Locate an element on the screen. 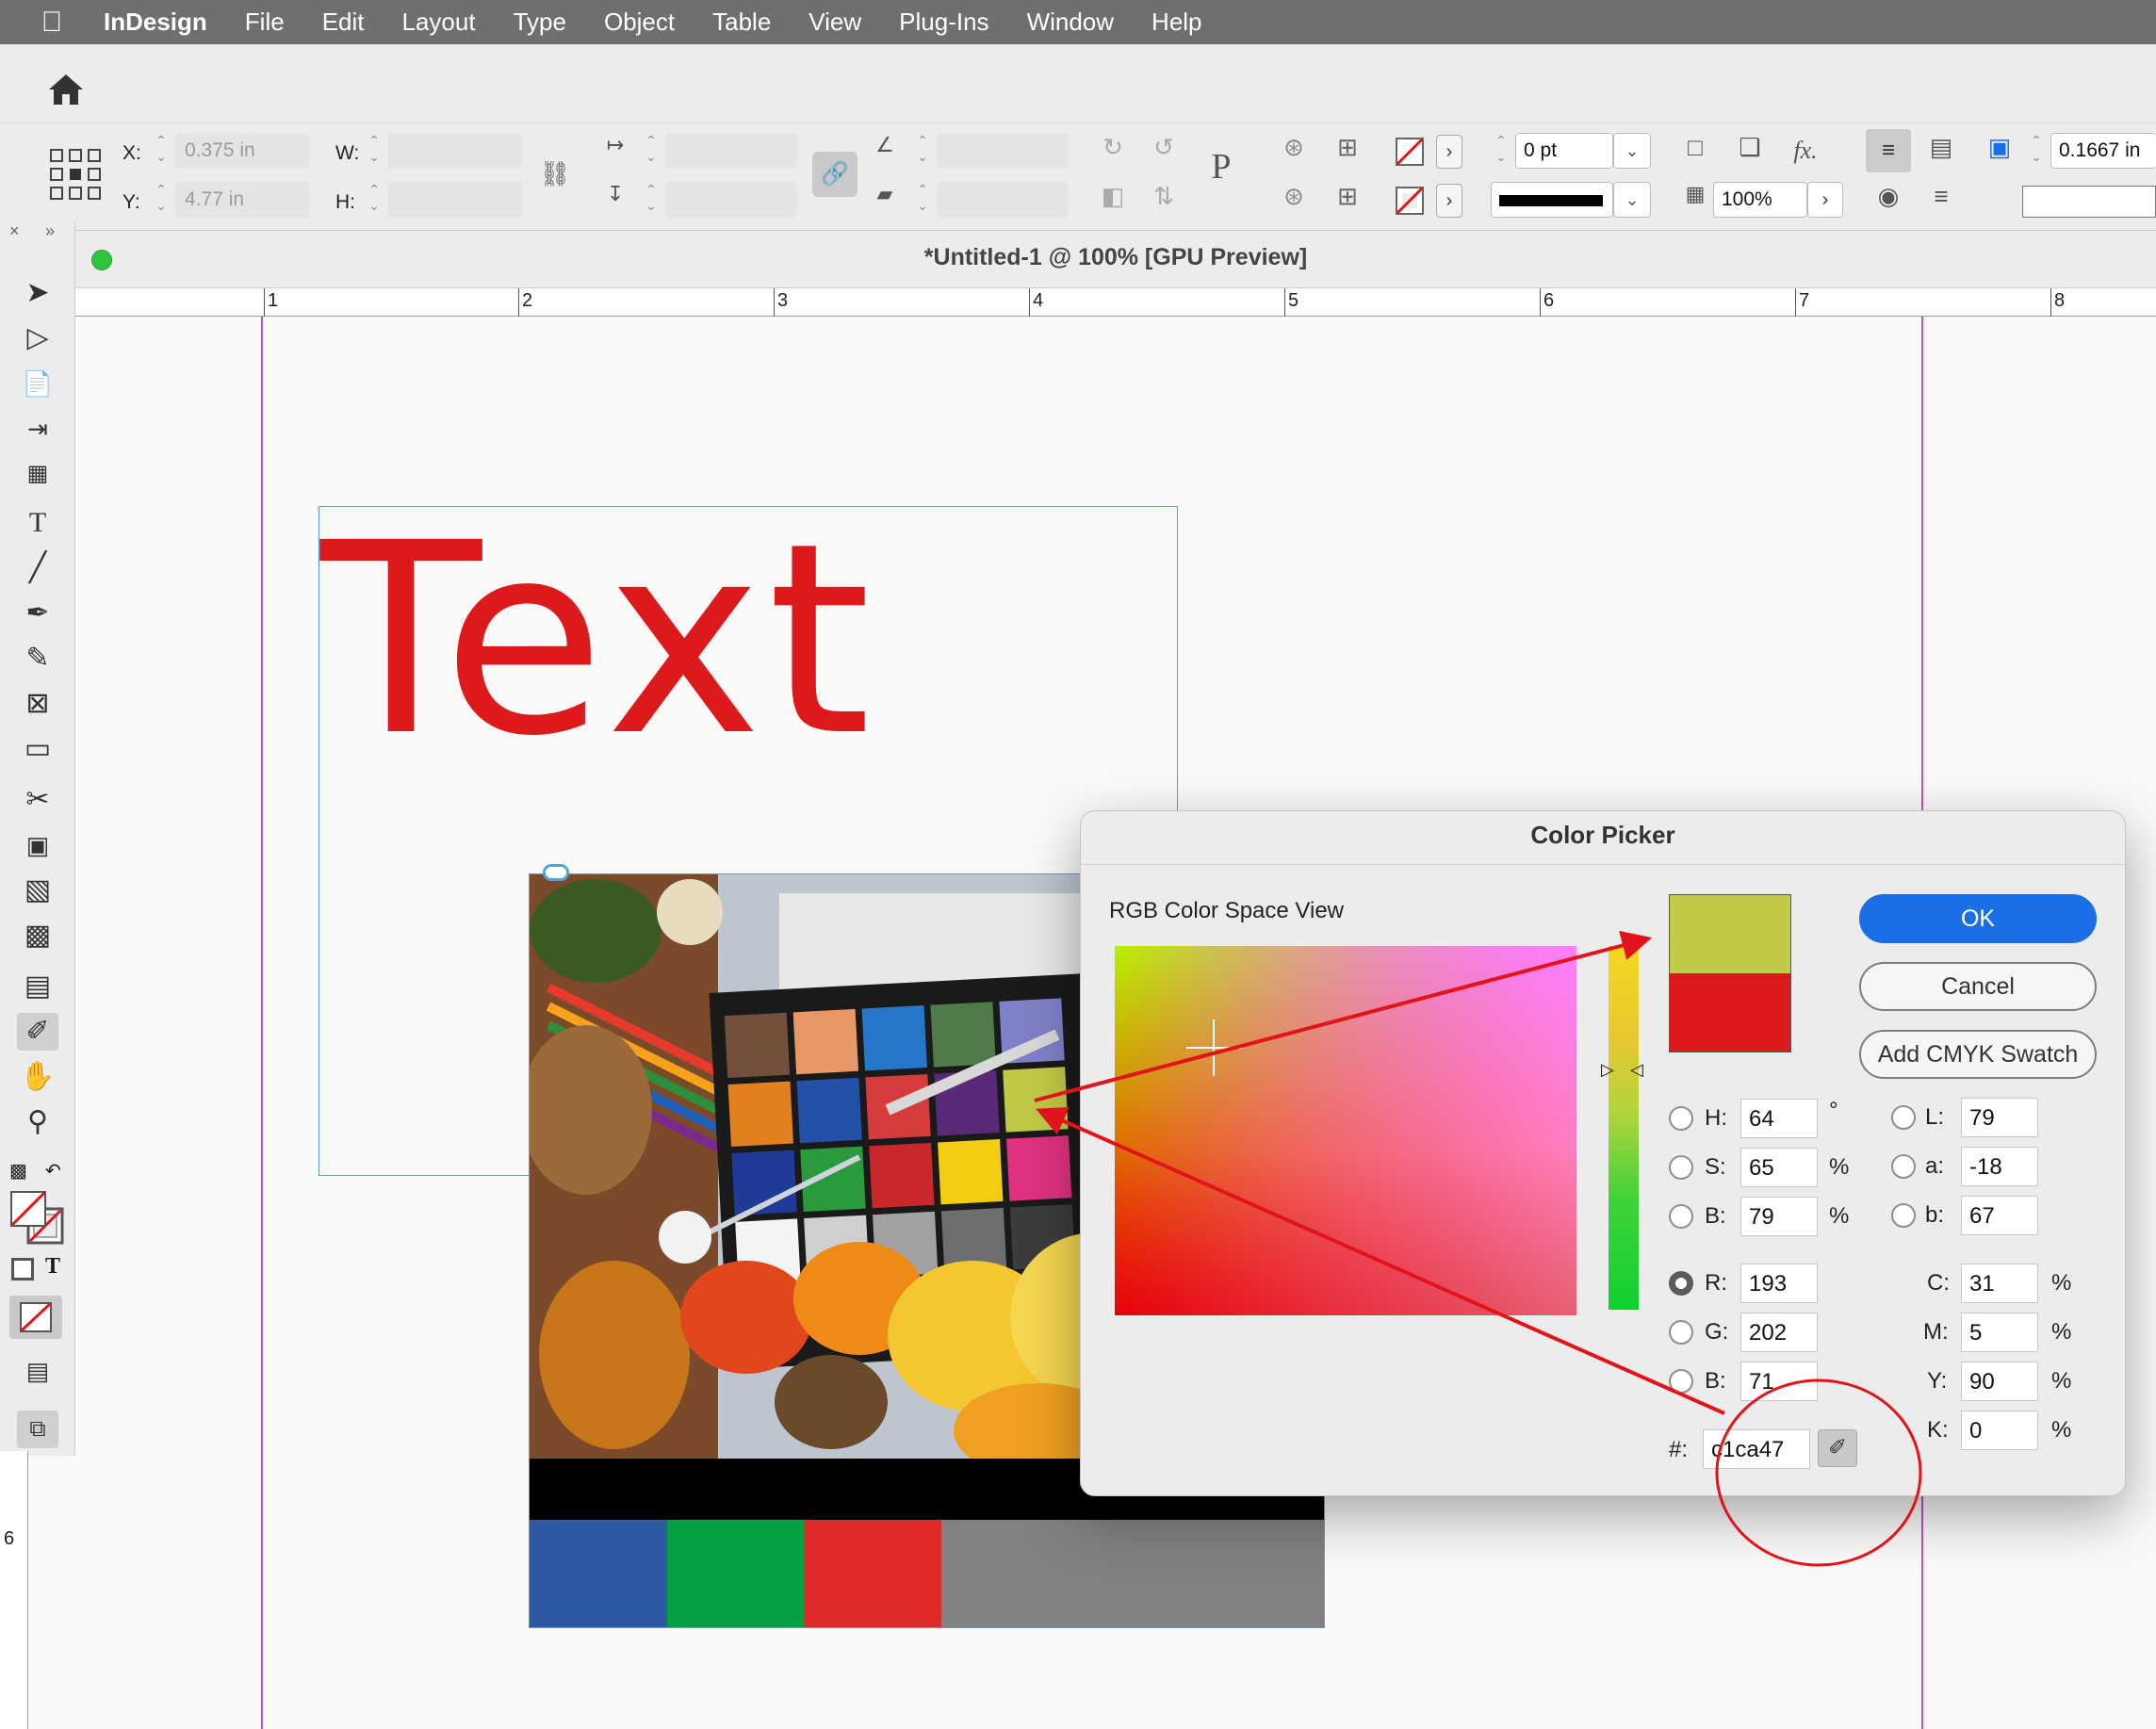 Image resolution: width=2156 pixels, height=1729 pixels. screen-mode-icon: ▤ is located at coordinates (37, 1371).